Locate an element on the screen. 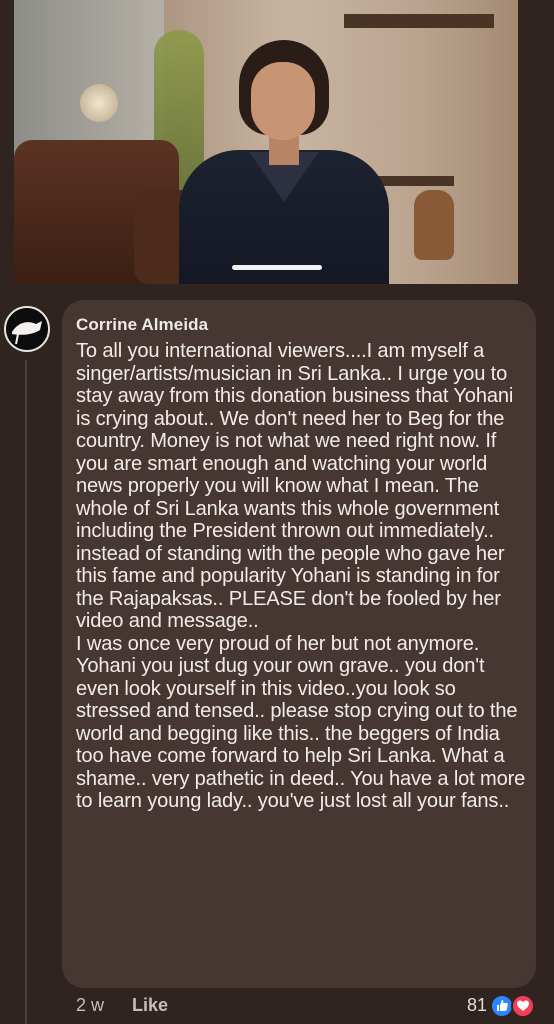 This screenshot has height=1024, width=554. love-icon is located at coordinates (523, 1005).